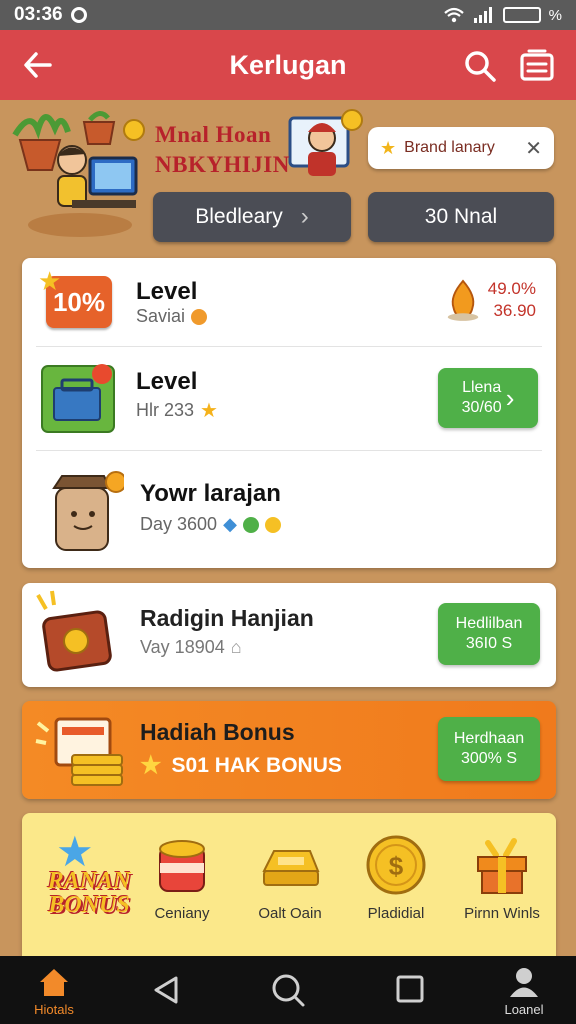 The width and height of the screenshot is (576, 1024). I want to click on bonus-item-ceniany: Ceniany, so click(182, 877).